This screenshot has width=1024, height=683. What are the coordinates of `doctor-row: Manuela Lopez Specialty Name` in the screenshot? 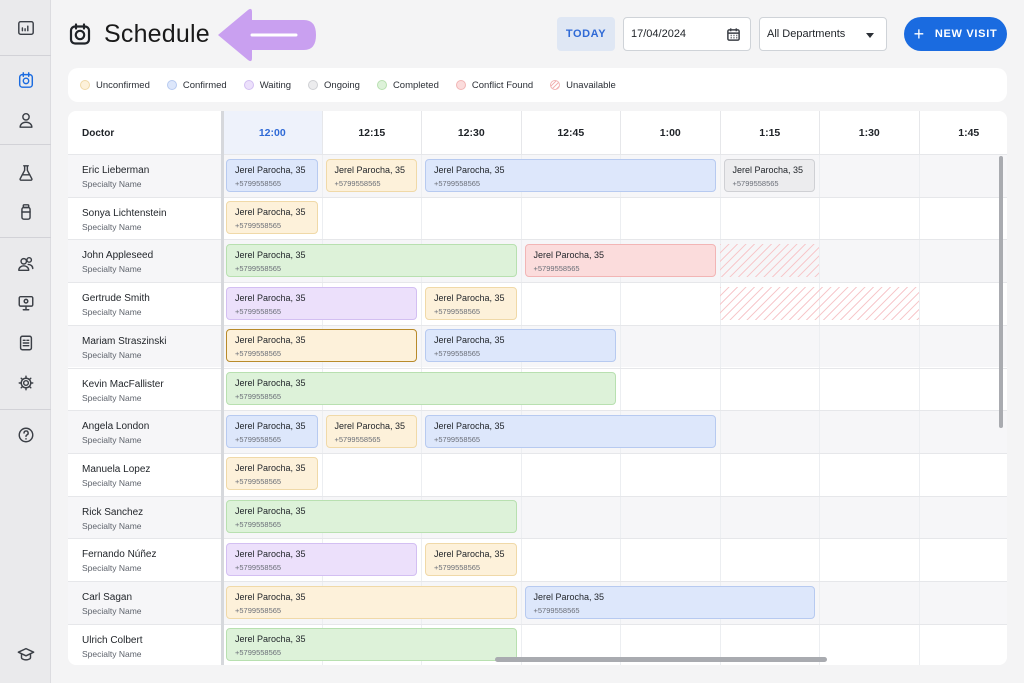 It's located at (145, 474).